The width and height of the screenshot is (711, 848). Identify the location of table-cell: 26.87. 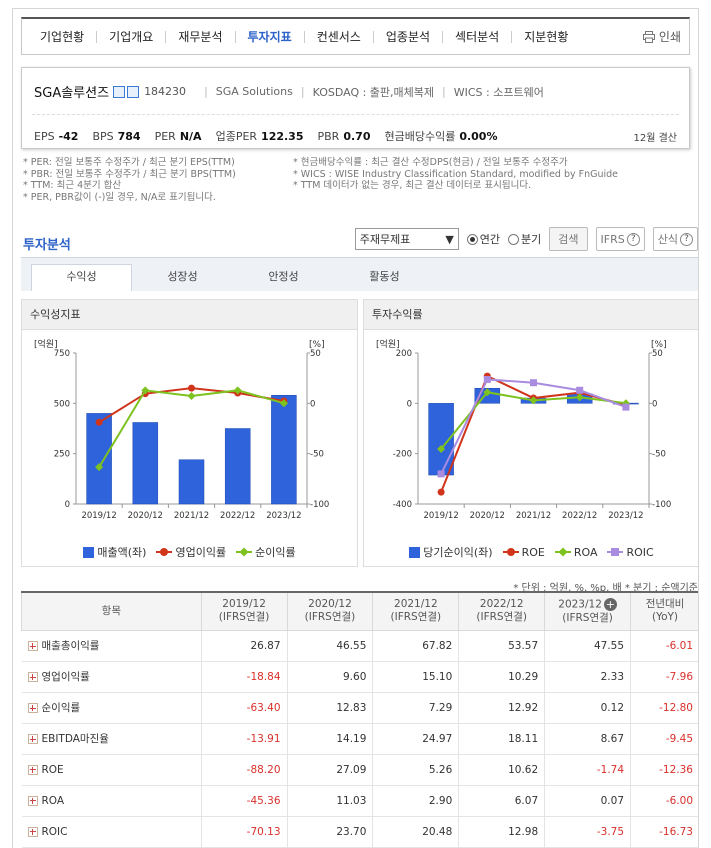
(244, 646).